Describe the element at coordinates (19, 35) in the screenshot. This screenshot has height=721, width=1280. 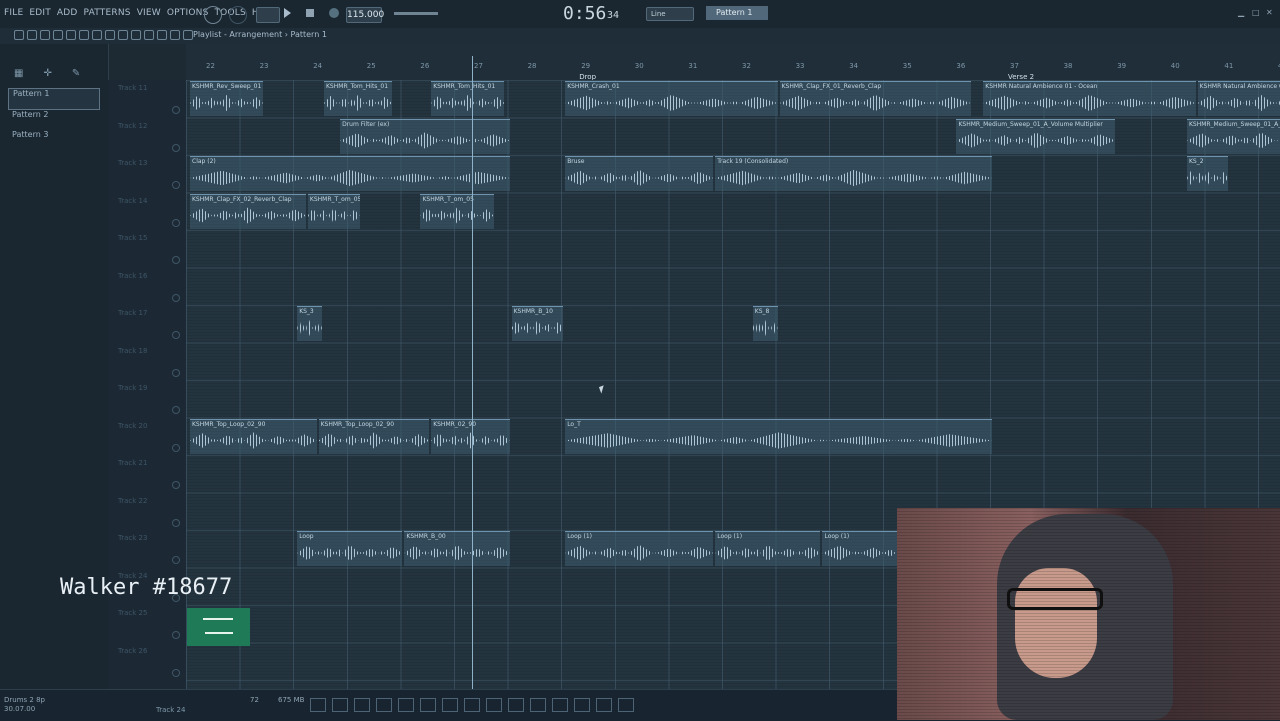
I see `magnet-icon` at that location.